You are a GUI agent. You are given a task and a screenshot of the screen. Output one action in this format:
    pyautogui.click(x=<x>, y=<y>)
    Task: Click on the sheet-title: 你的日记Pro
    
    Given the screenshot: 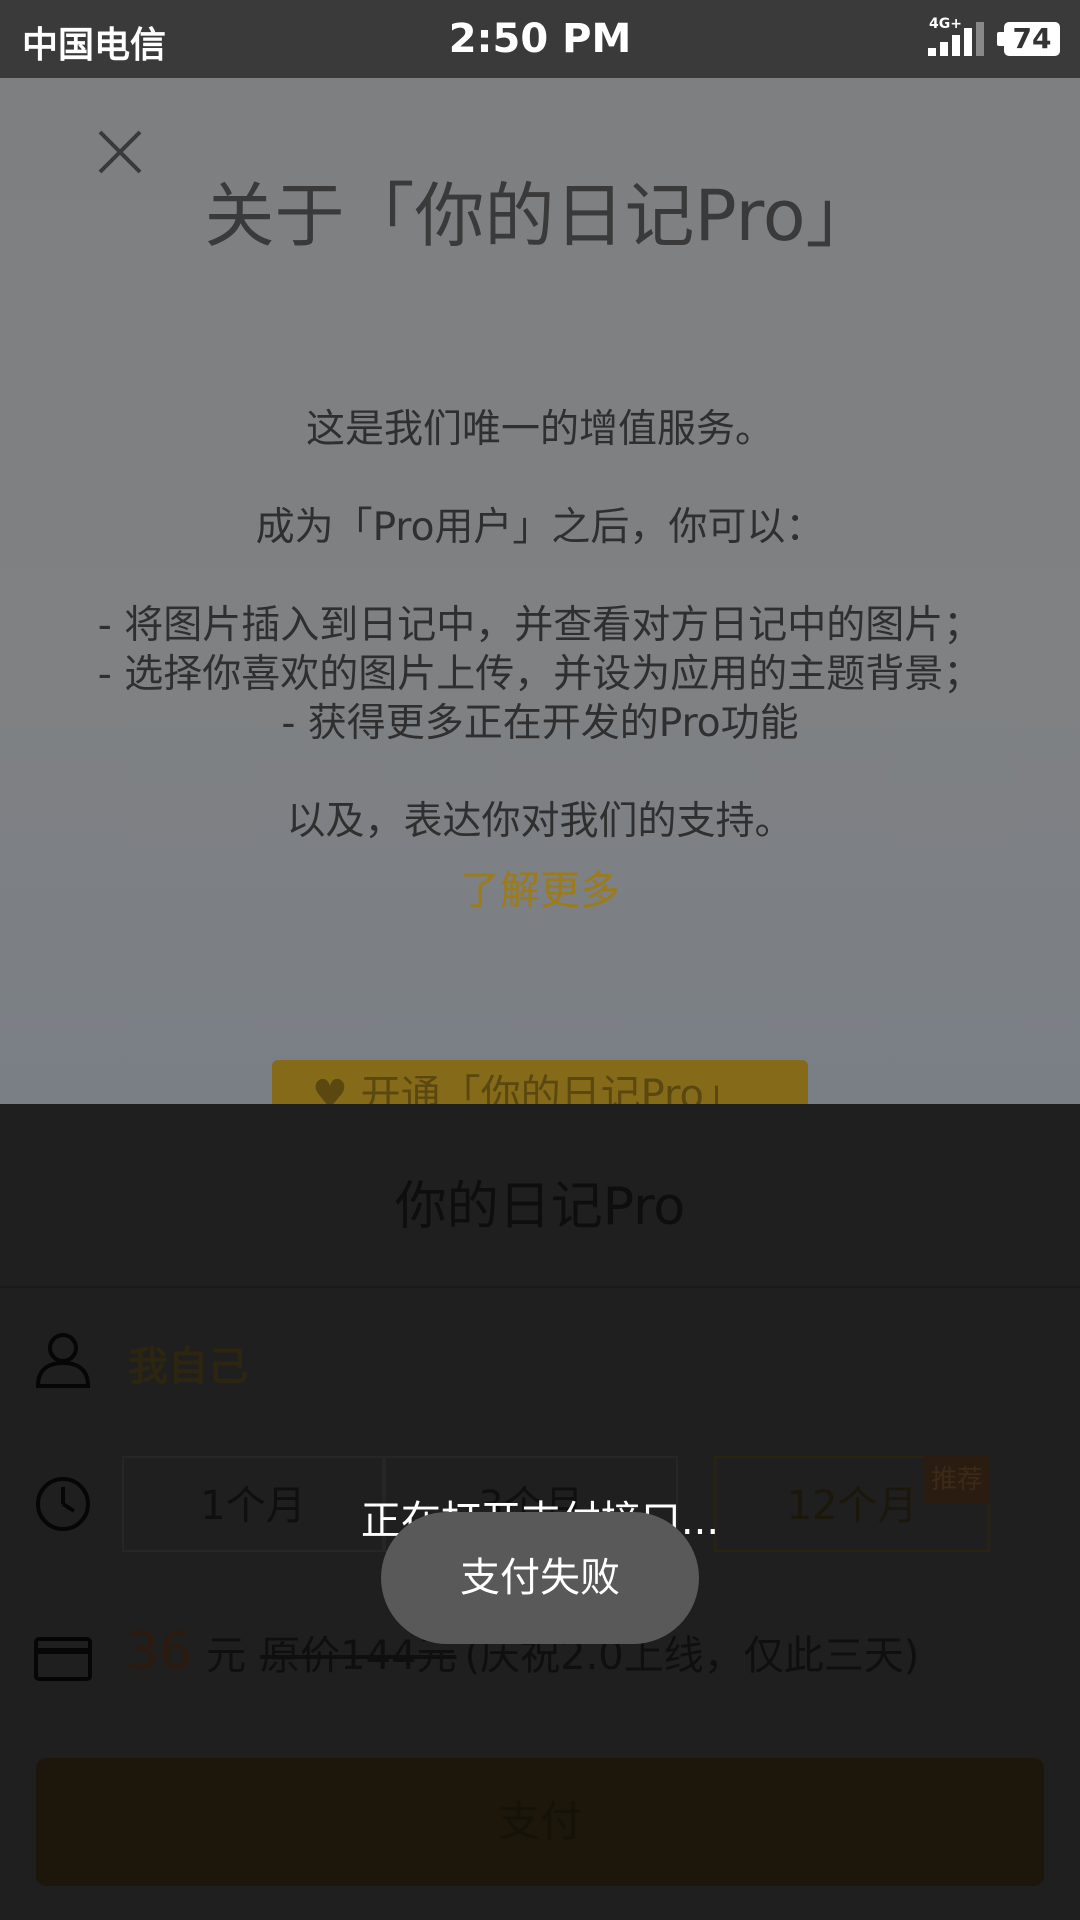 What is the action you would take?
    pyautogui.click(x=540, y=1207)
    